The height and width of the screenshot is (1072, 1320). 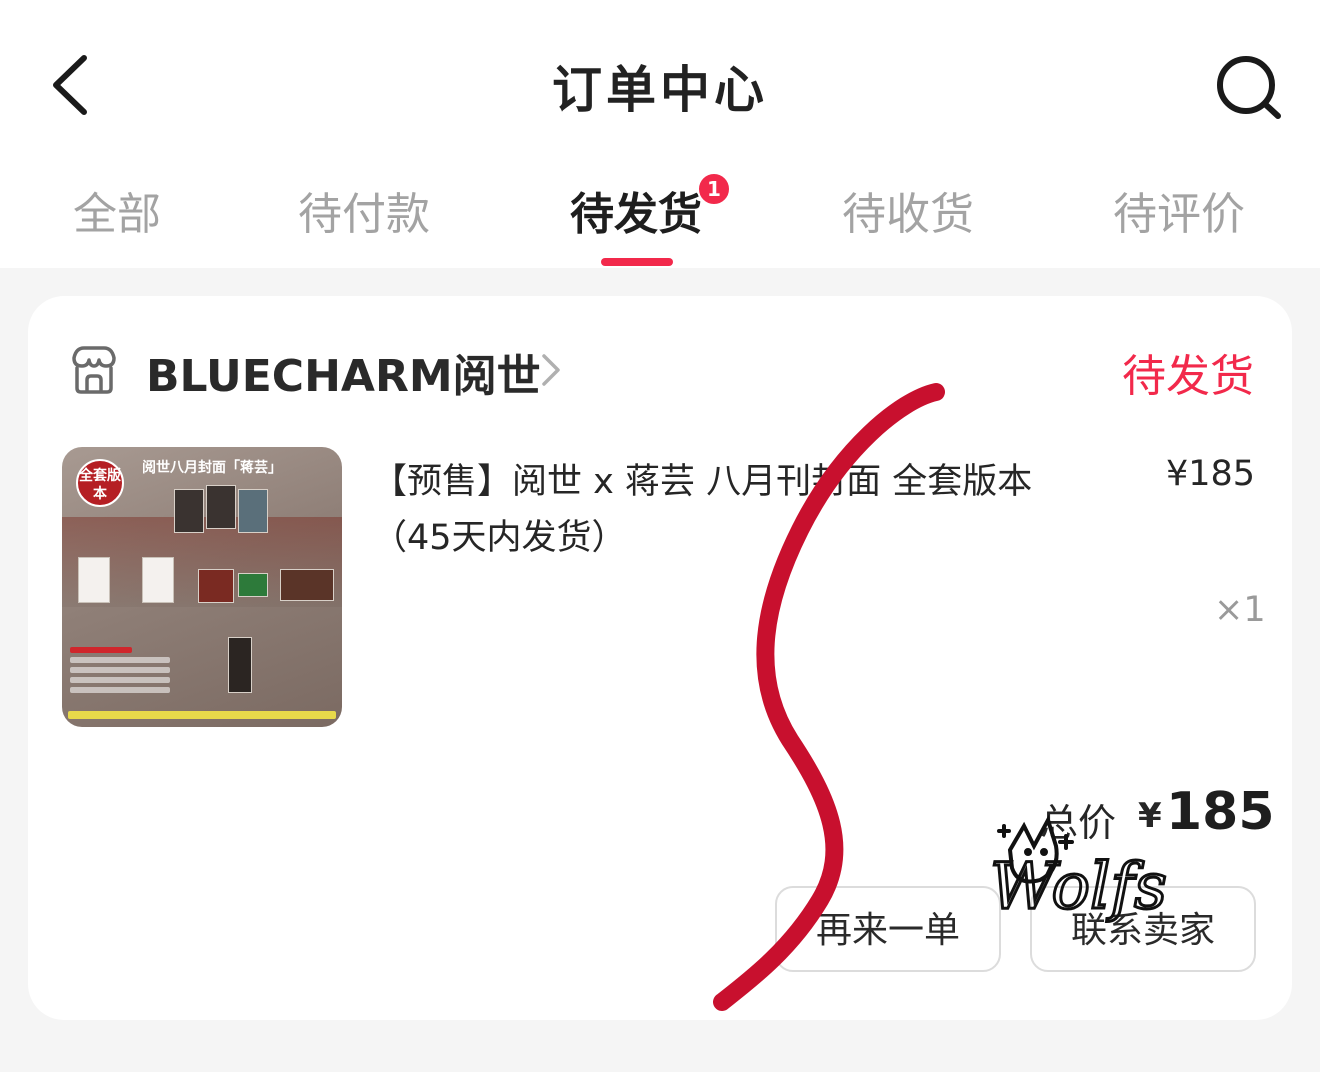 I want to click on tab-pending-review: 待评价, so click(x=1179, y=210).